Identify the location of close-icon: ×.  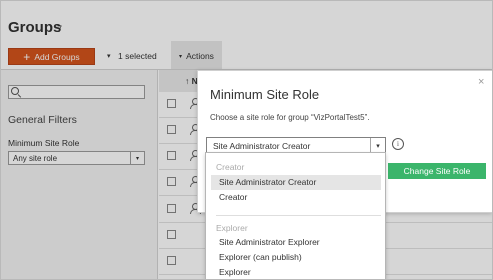
(481, 82).